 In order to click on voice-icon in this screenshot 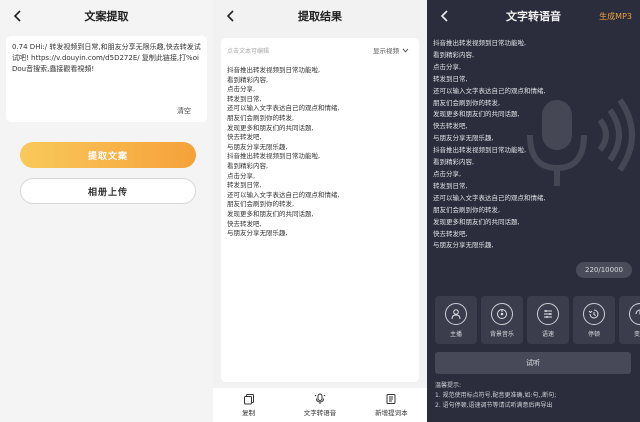, I will do `click(320, 398)`.